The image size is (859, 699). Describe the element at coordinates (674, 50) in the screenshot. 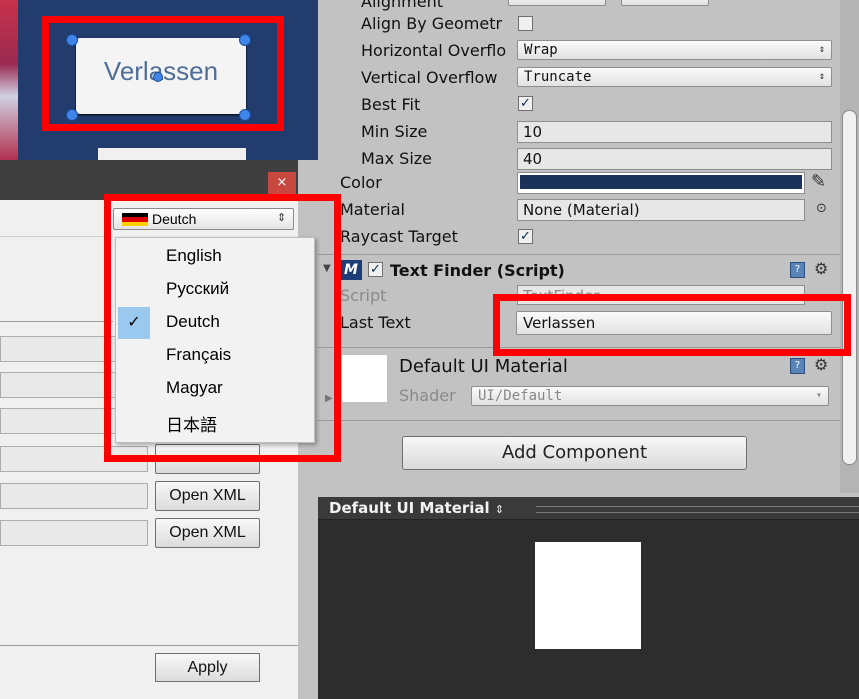

I see `horizontal-overflow-select: Wrap ⇕` at that location.